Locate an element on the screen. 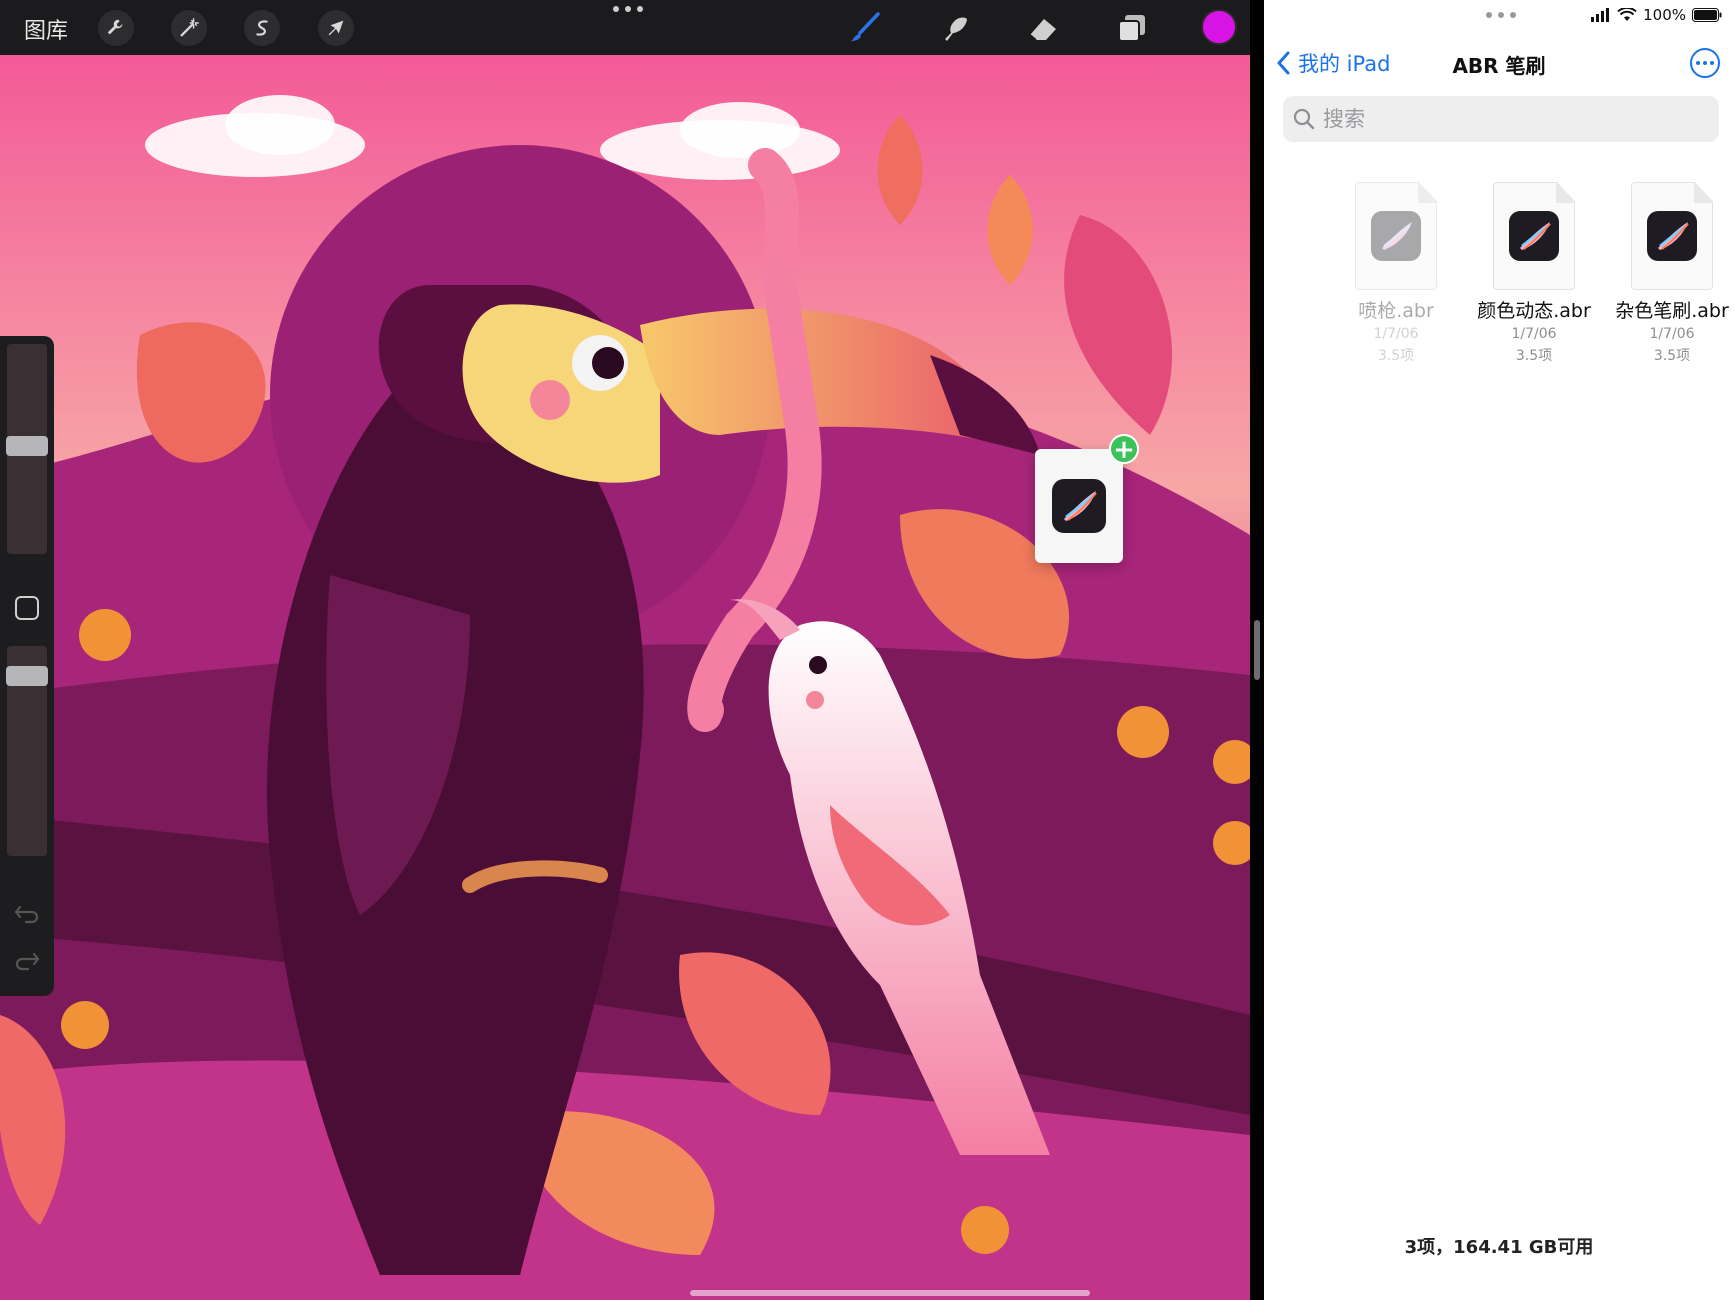 The height and width of the screenshot is (1300, 1734). eraser-icon is located at coordinates (1043, 28).